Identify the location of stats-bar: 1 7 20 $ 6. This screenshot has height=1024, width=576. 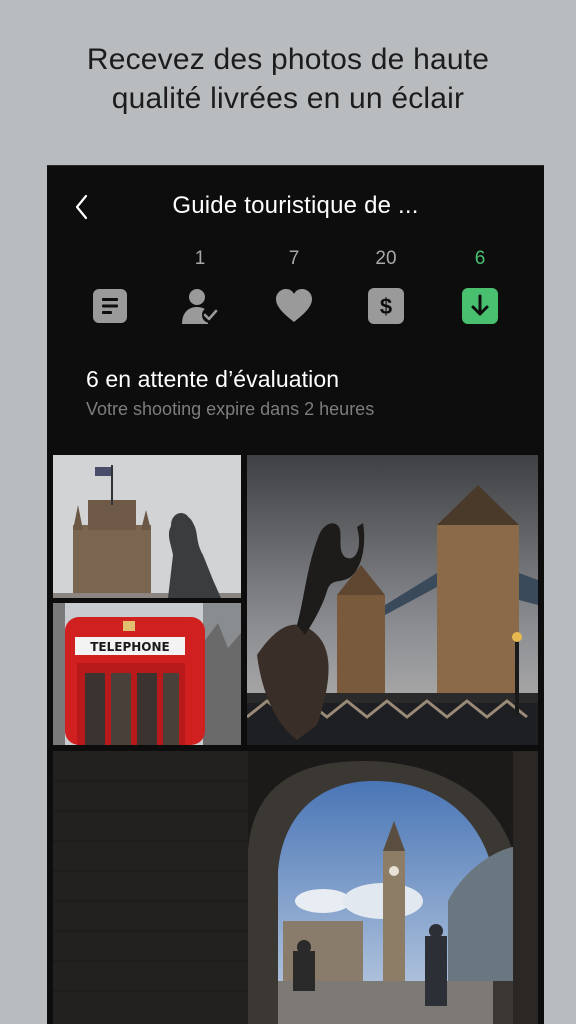
(295, 286).